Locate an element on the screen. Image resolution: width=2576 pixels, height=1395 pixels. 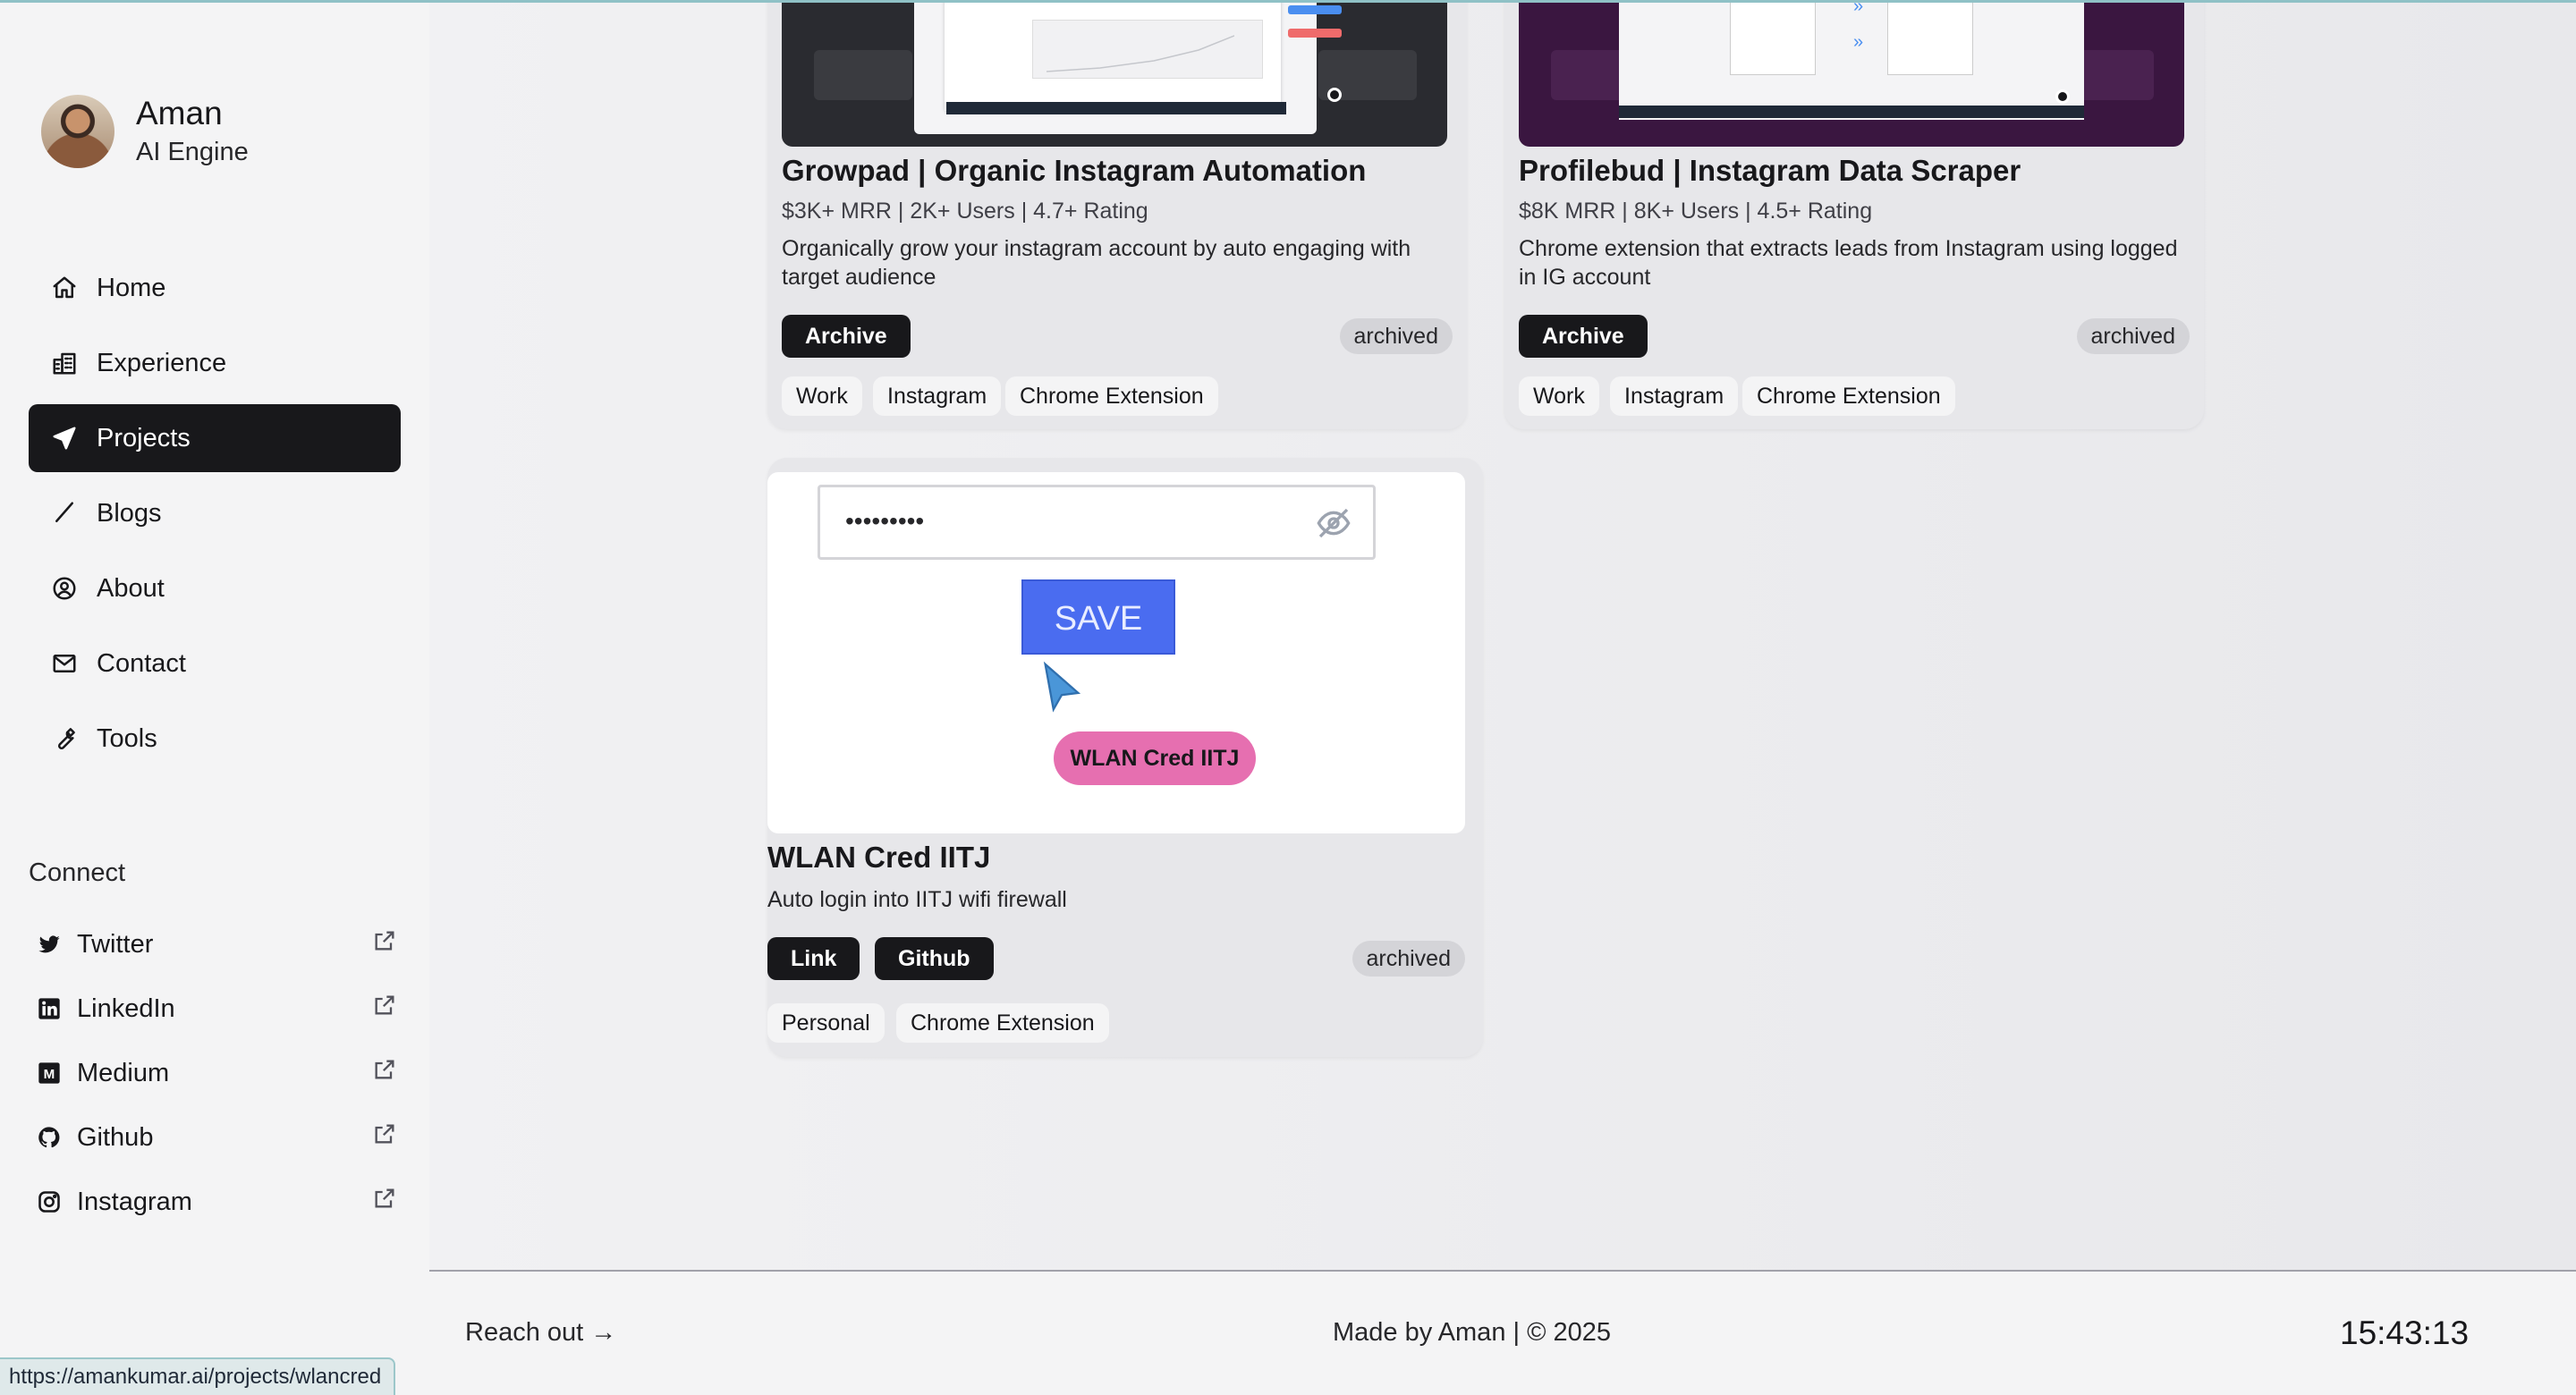
preview-password-field: ••••••••• is located at coordinates (1097, 522).